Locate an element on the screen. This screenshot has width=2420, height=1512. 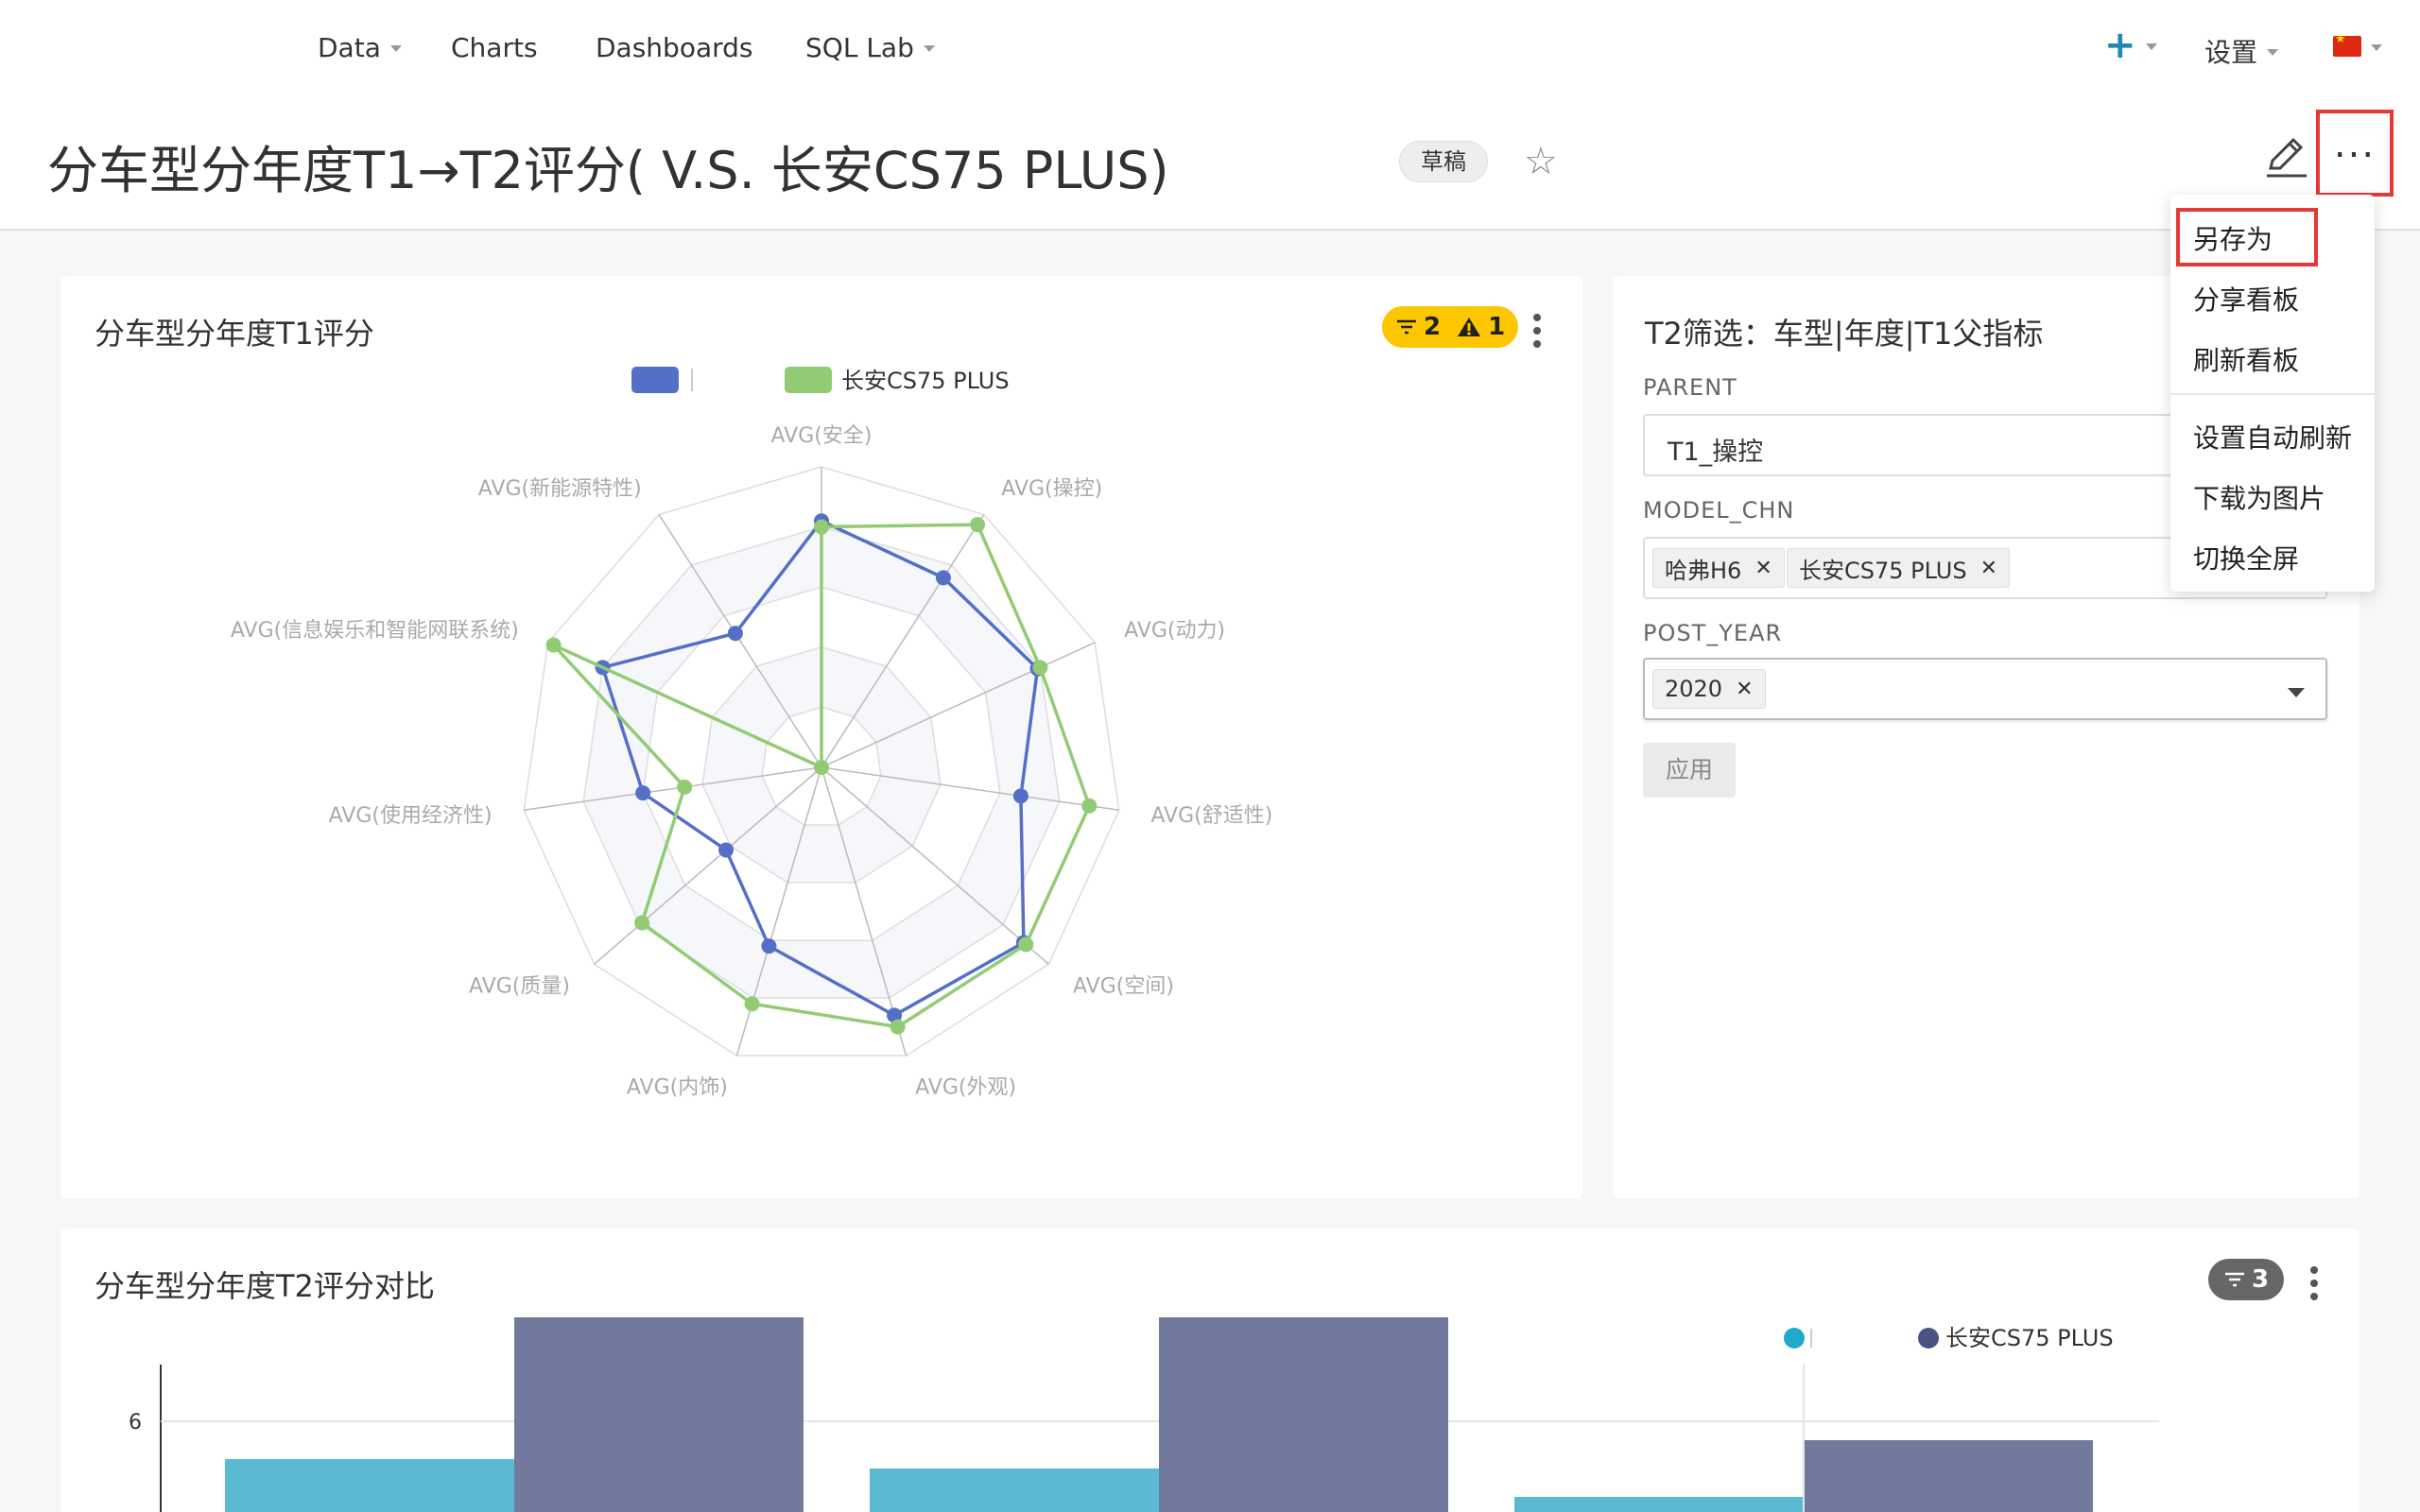
nav-charts-label: Charts is located at coordinates (494, 47).